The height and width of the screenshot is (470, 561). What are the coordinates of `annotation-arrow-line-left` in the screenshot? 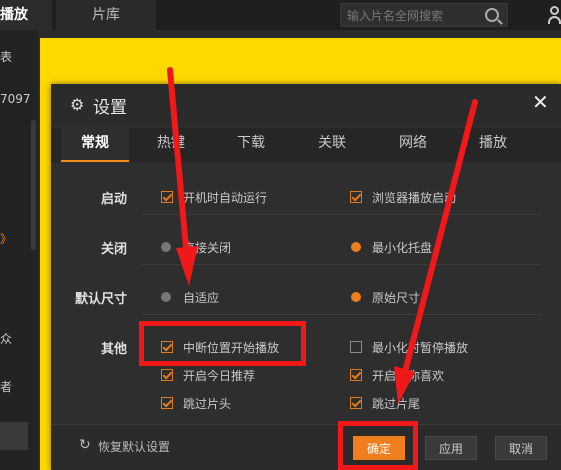 It's located at (178, 159).